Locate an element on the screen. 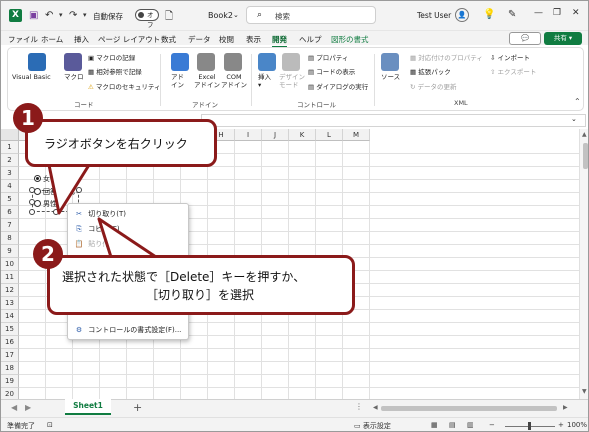  scroll-left-icon: ◀ is located at coordinates (375, 407).